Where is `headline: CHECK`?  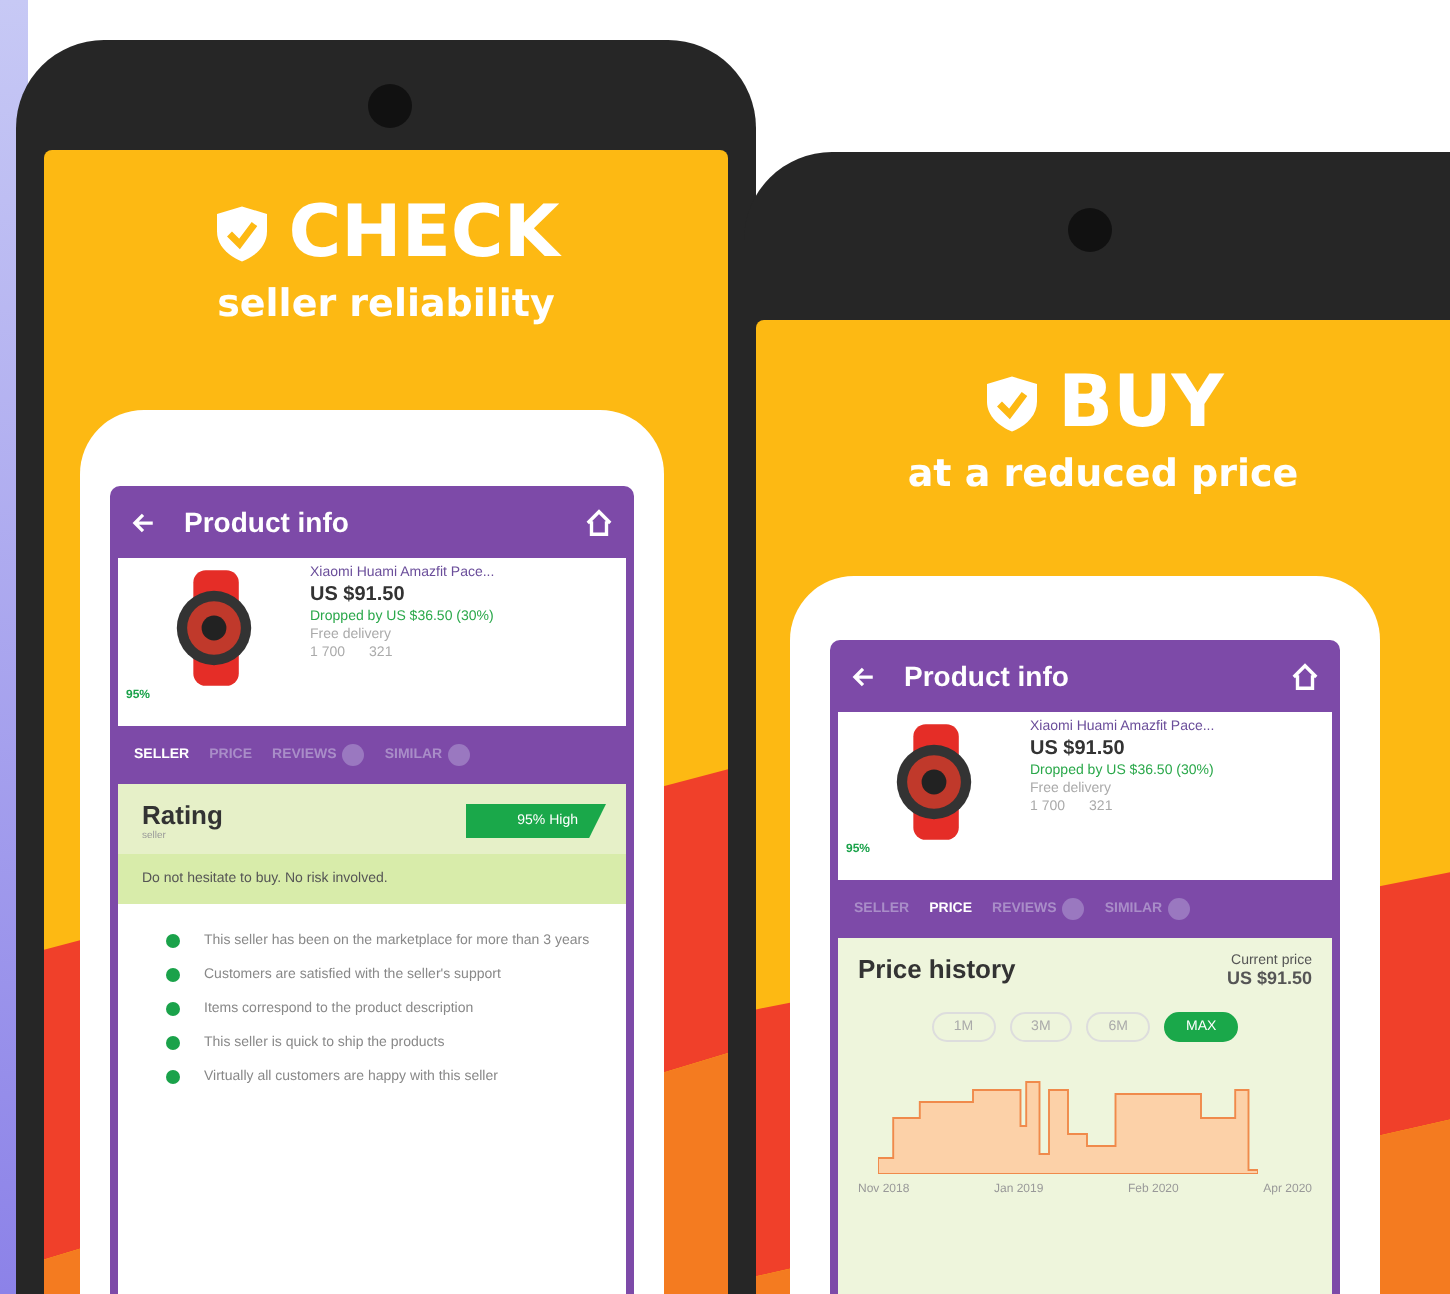 headline: CHECK is located at coordinates (424, 234).